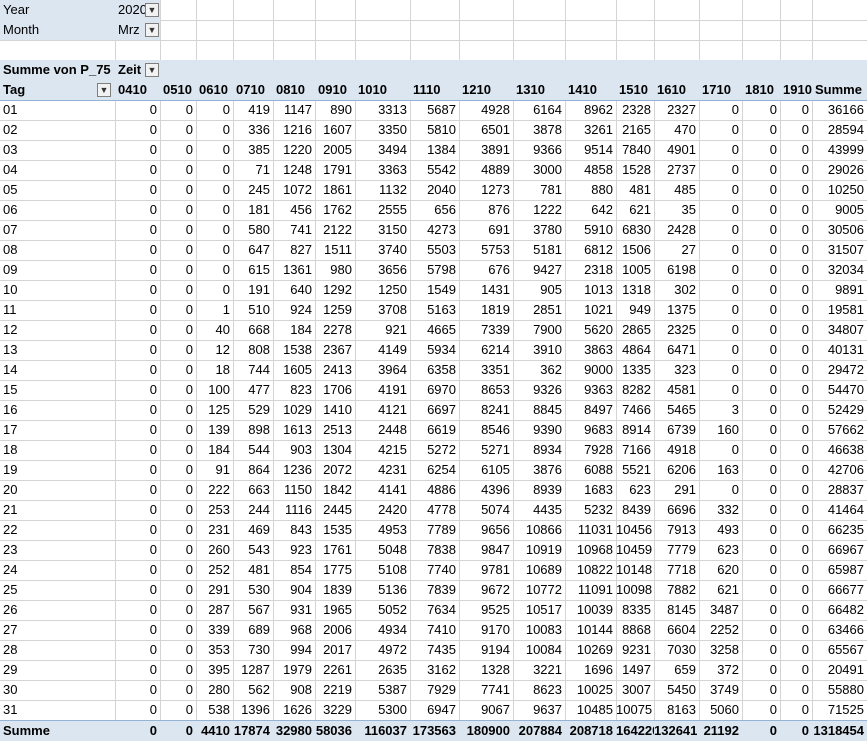 The height and width of the screenshot is (741, 867). I want to click on data-cell: 6697, so click(434, 410).